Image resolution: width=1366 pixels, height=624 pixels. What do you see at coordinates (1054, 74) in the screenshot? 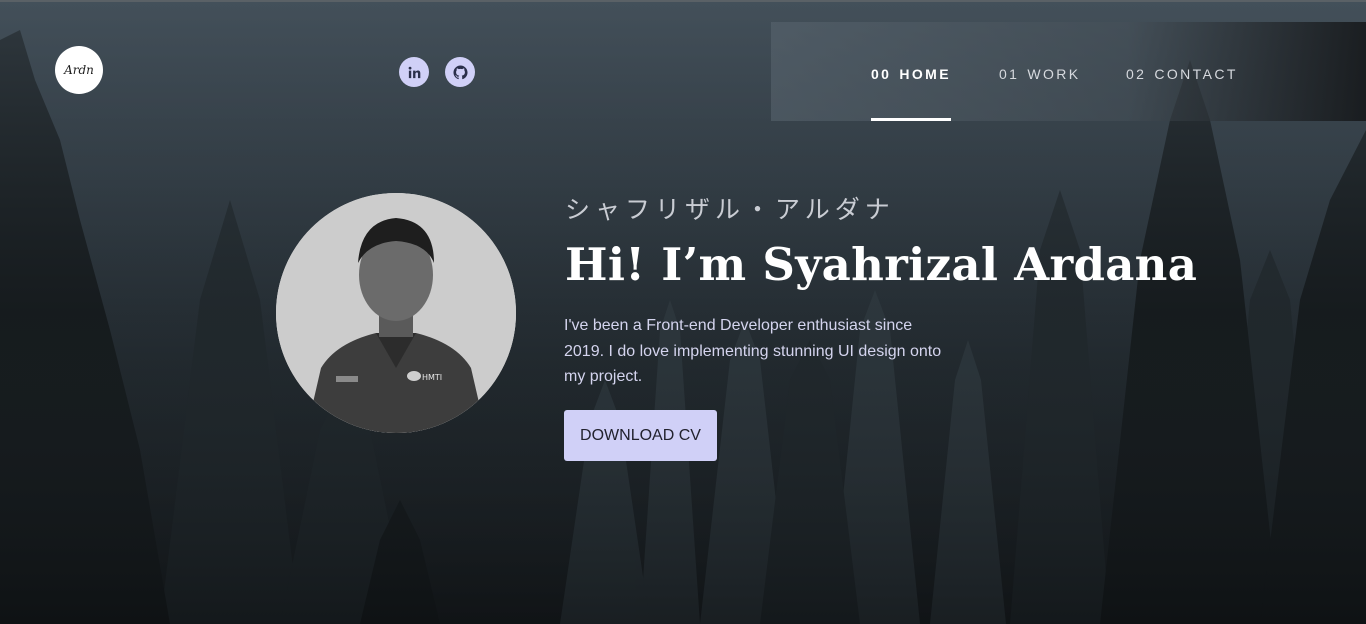
I see `nav-label: WORK` at bounding box center [1054, 74].